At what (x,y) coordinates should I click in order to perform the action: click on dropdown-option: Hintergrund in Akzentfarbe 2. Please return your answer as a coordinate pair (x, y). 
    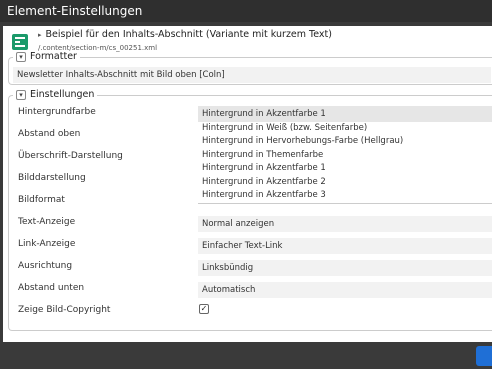
    Looking at the image, I should click on (345, 182).